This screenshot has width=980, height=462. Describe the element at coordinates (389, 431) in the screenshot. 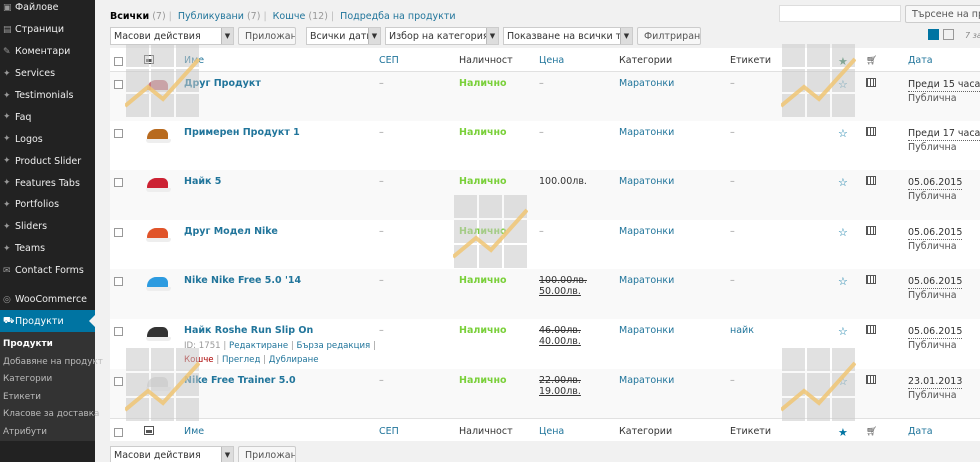

I see `column-sku-bottom: СЕП` at that location.